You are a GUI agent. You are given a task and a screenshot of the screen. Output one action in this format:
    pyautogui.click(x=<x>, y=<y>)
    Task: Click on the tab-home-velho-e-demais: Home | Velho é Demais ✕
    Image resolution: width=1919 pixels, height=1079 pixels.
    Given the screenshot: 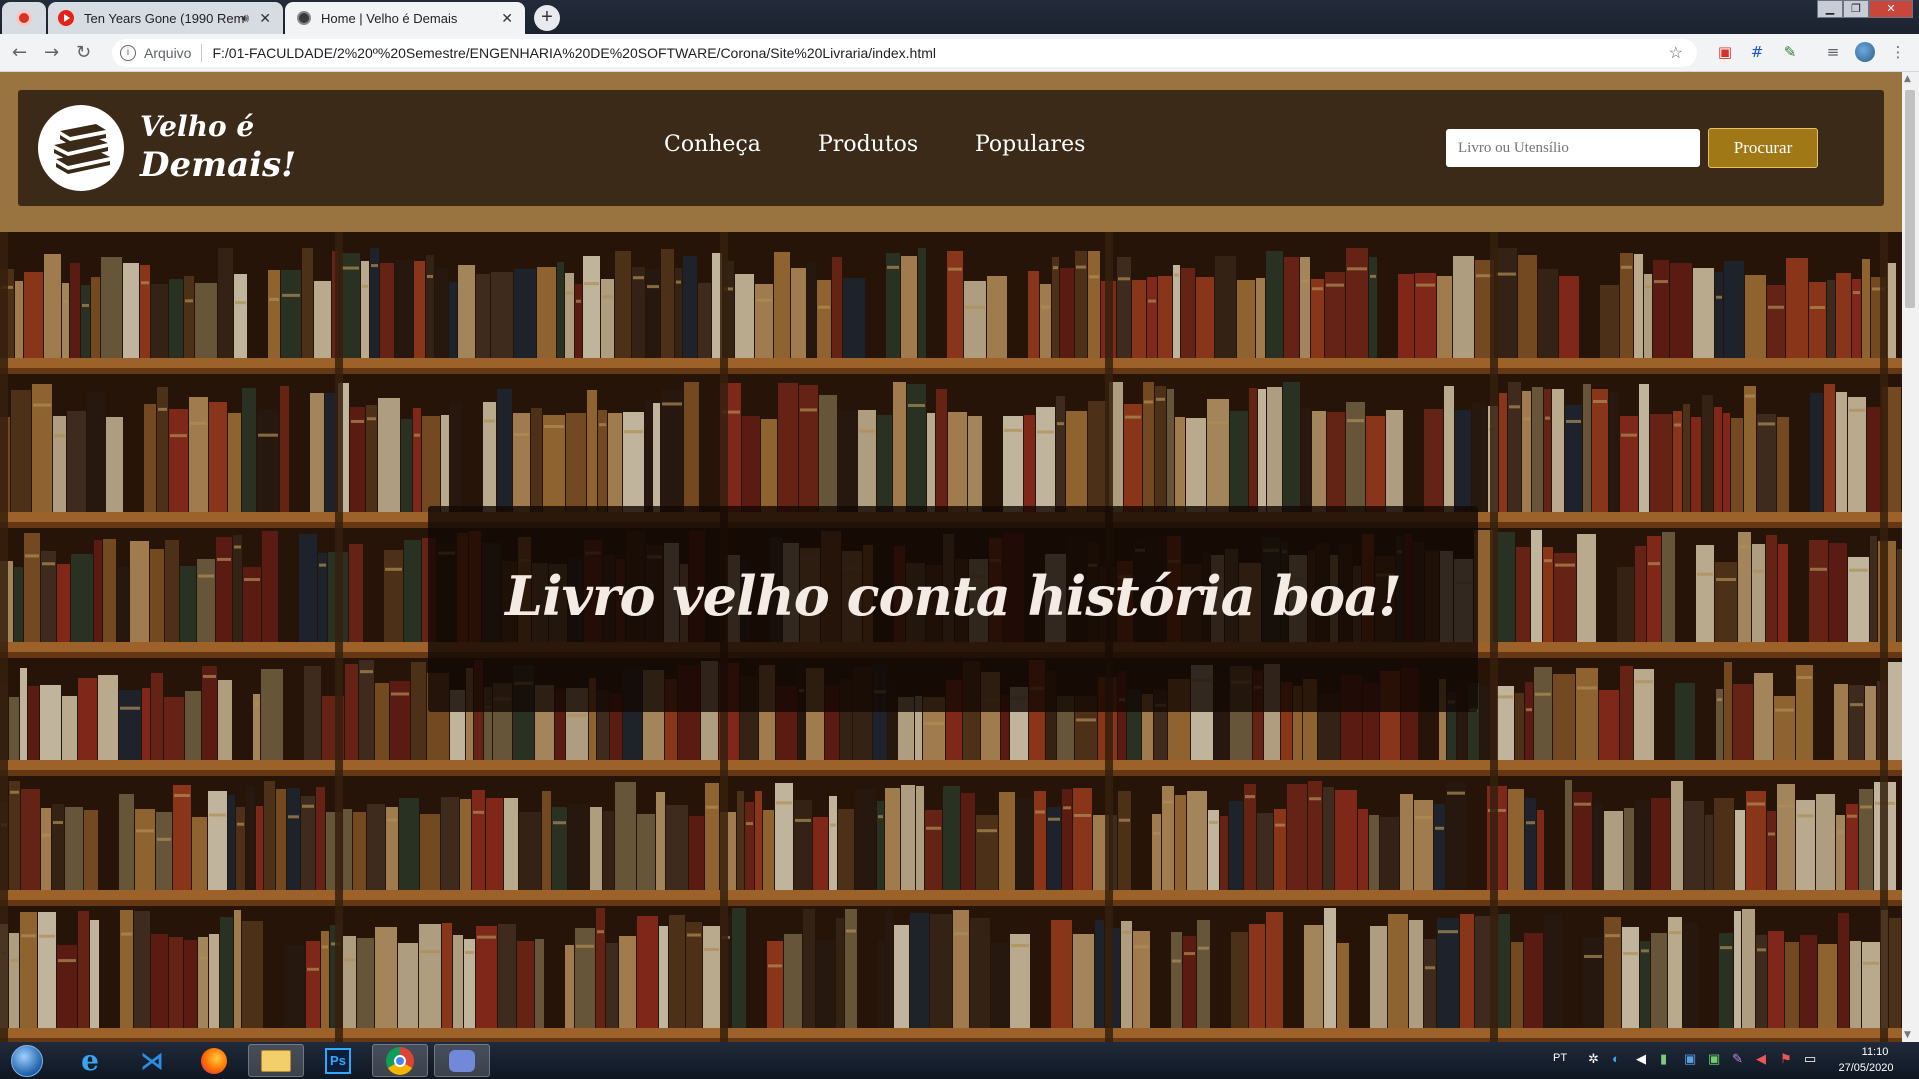 What is the action you would take?
    pyautogui.click(x=405, y=18)
    